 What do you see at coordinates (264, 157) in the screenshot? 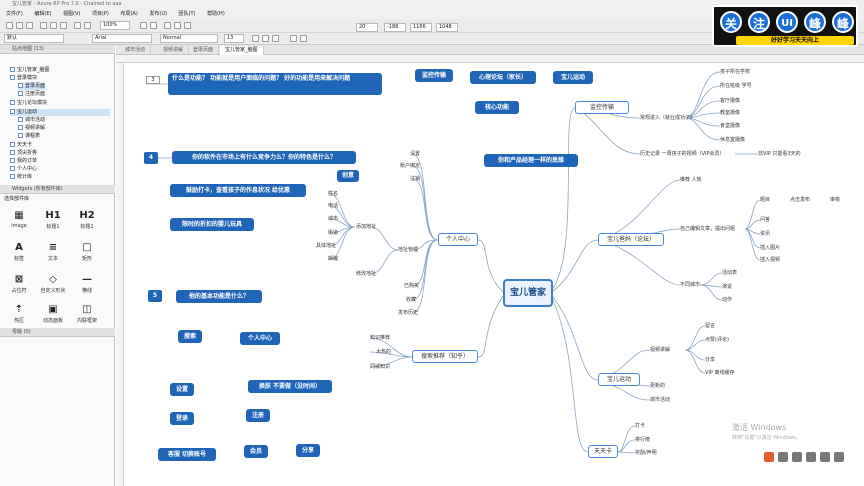
I see `note-question-4: 你的软件在市场上有什么竞争力么？你的特色是什么？` at bounding box center [264, 157].